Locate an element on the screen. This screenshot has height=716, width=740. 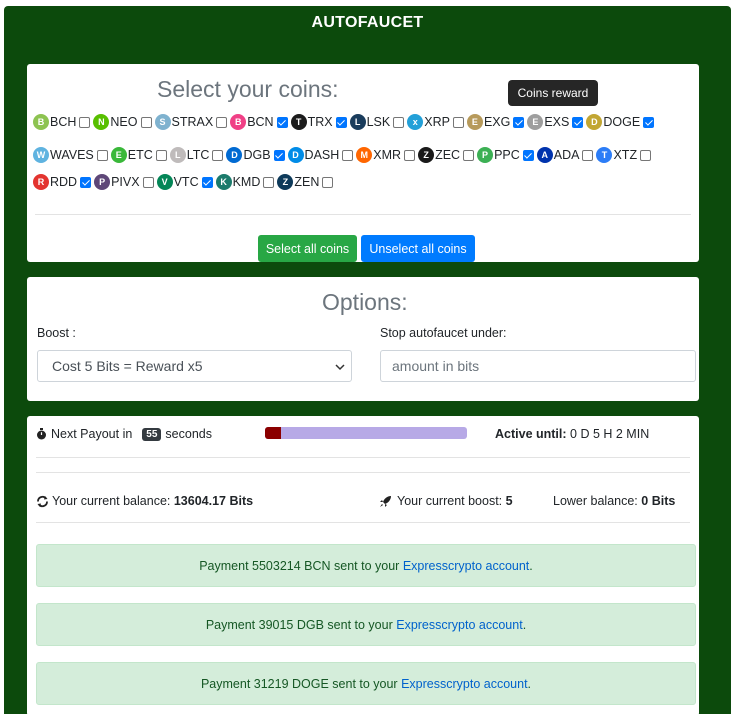
coin-option-exs: E EXS is located at coordinates (556, 122).